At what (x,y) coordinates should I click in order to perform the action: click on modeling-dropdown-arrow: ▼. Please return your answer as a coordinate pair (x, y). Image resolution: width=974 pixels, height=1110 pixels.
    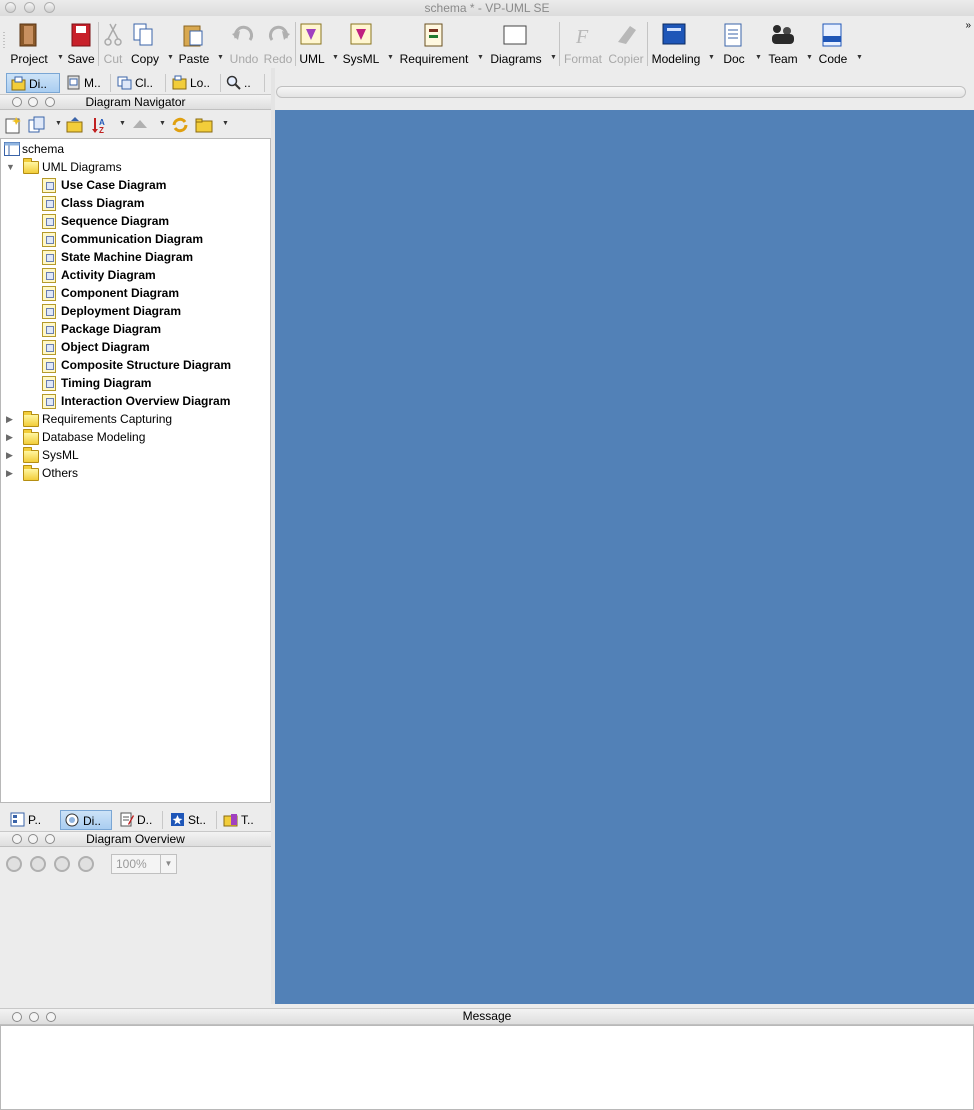
    Looking at the image, I should click on (711, 58).